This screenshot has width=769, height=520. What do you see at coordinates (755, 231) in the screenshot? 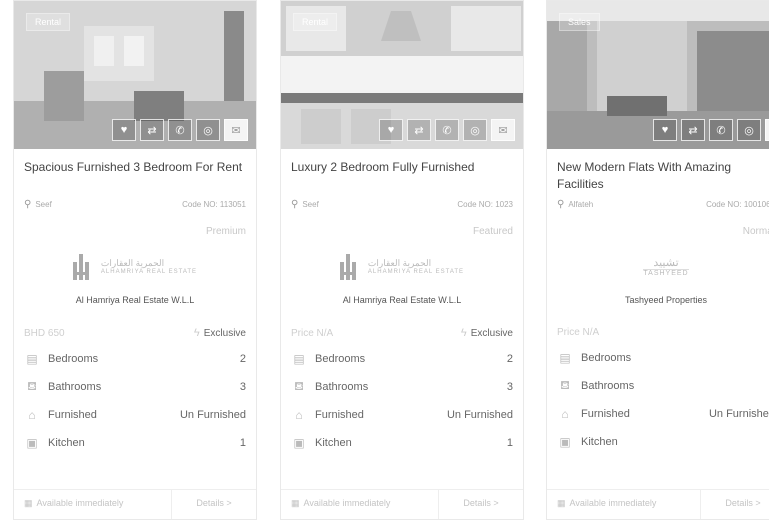
I see `listing-level: Normal` at bounding box center [755, 231].